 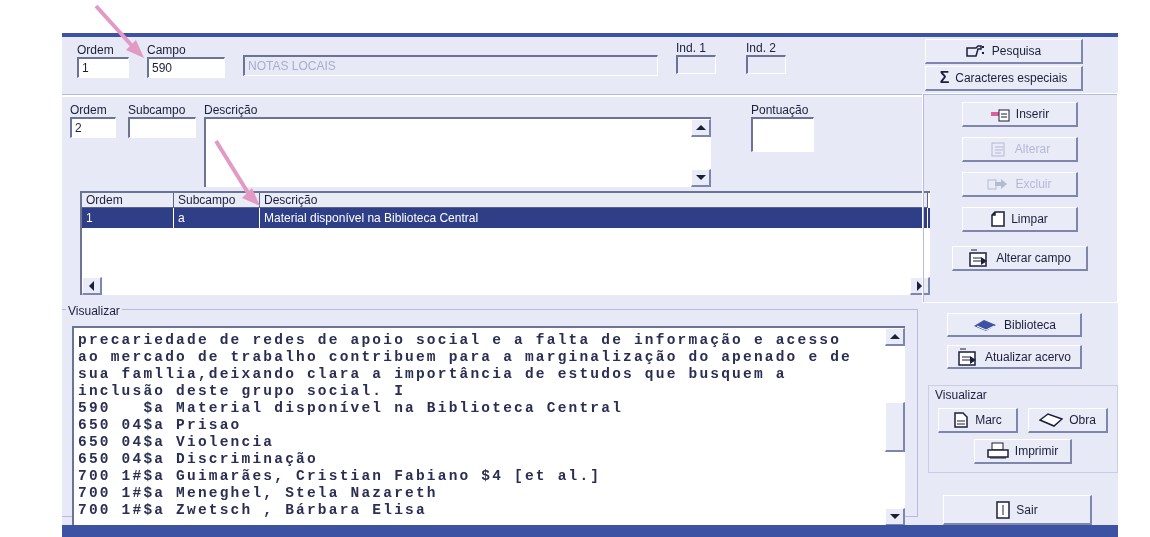 I want to click on text-field: 2, so click(x=93, y=127).